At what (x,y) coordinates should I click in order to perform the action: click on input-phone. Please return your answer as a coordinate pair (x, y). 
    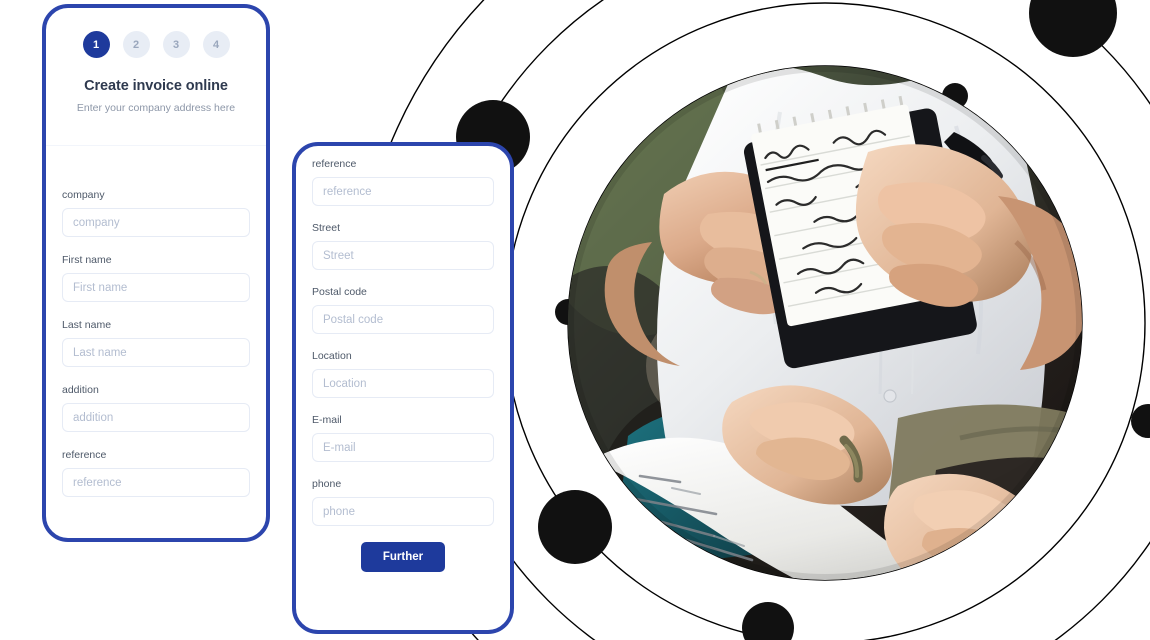
    Looking at the image, I should click on (403, 511).